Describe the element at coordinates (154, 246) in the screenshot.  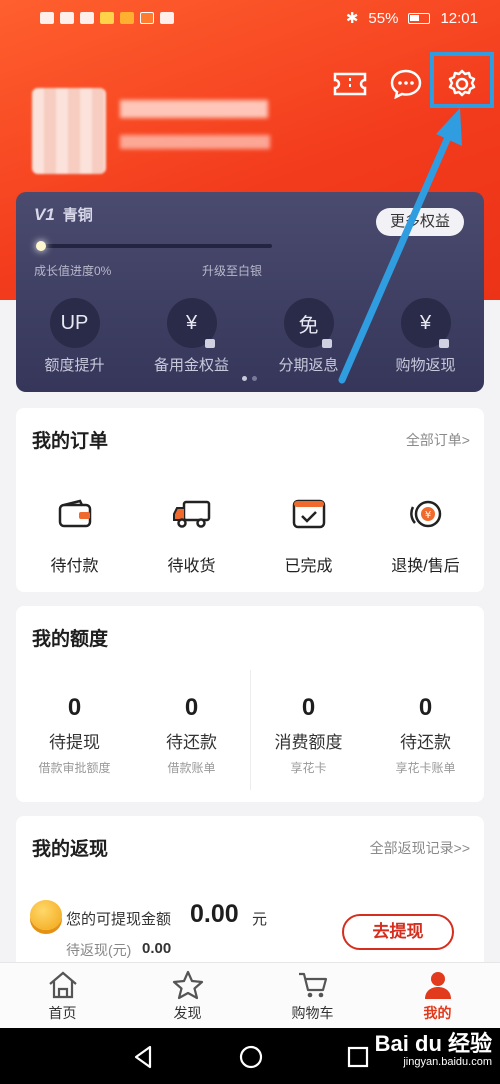
I see `growth-progress-bar` at that location.